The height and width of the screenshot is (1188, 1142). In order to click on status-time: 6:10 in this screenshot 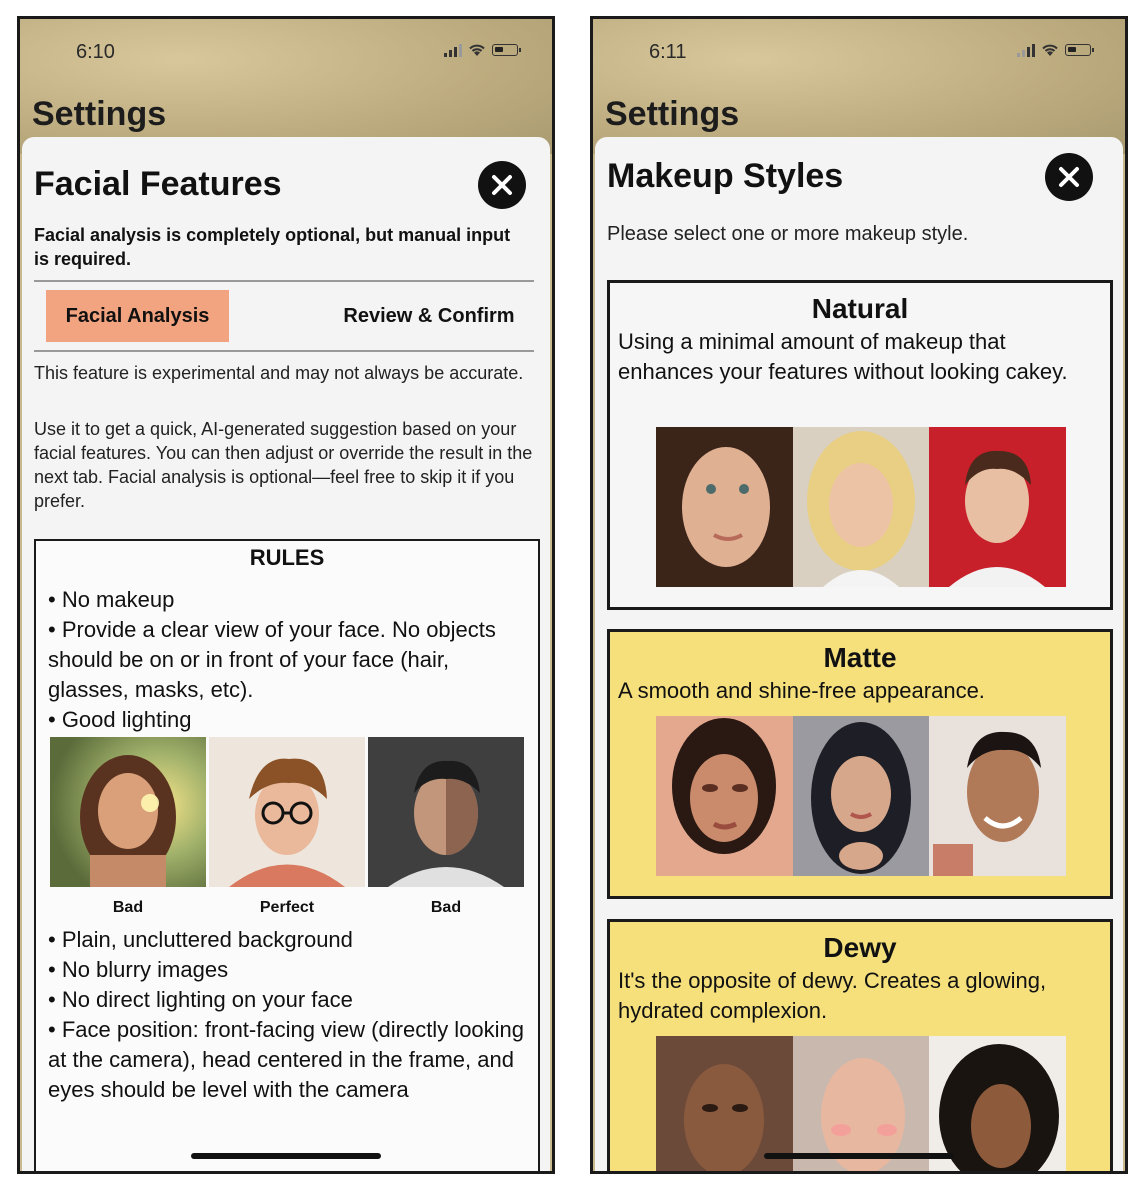, I will do `click(95, 52)`.